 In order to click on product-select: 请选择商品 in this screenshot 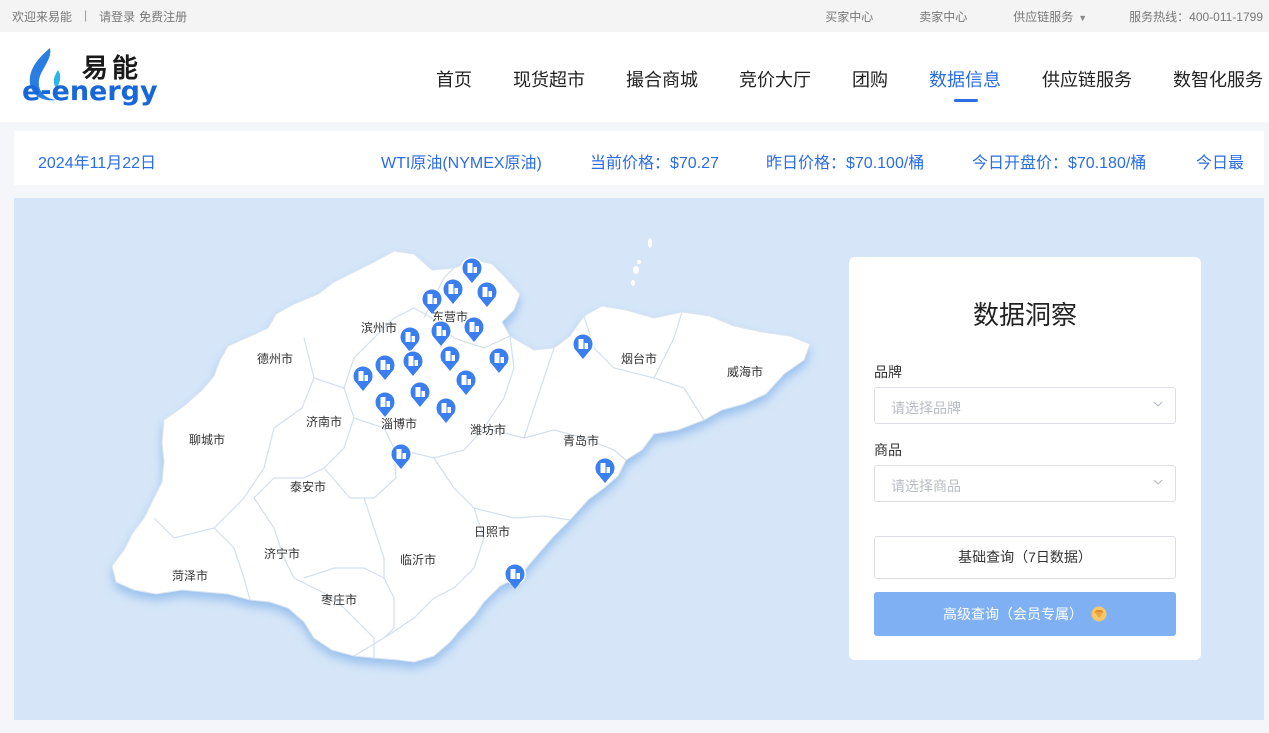, I will do `click(1025, 483)`.